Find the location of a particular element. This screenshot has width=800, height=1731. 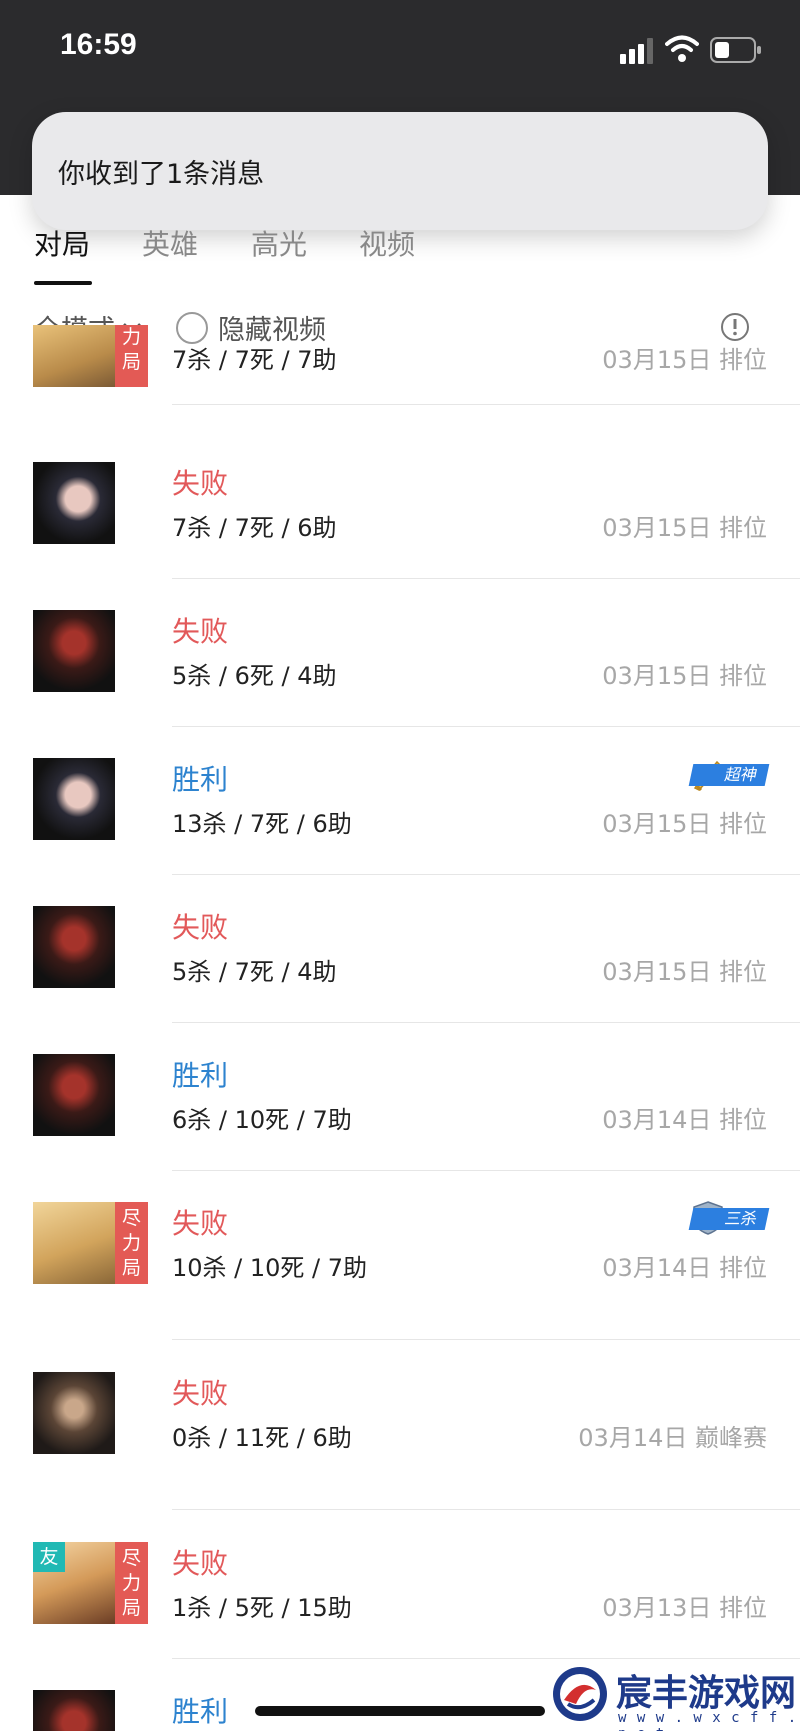

match-kda: 5杀 / 7死 / 4助 is located at coordinates (254, 972).